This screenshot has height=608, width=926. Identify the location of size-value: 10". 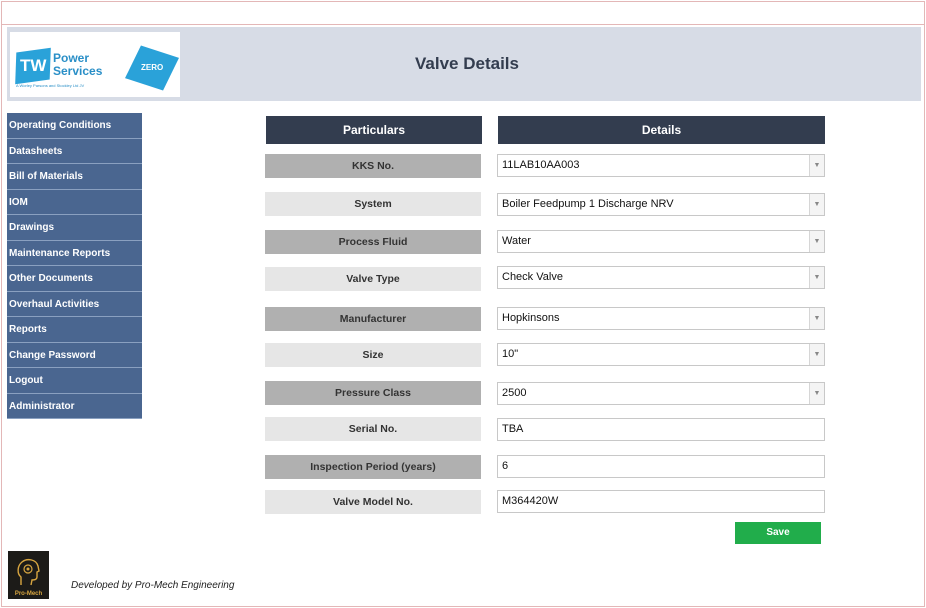
(510, 354).